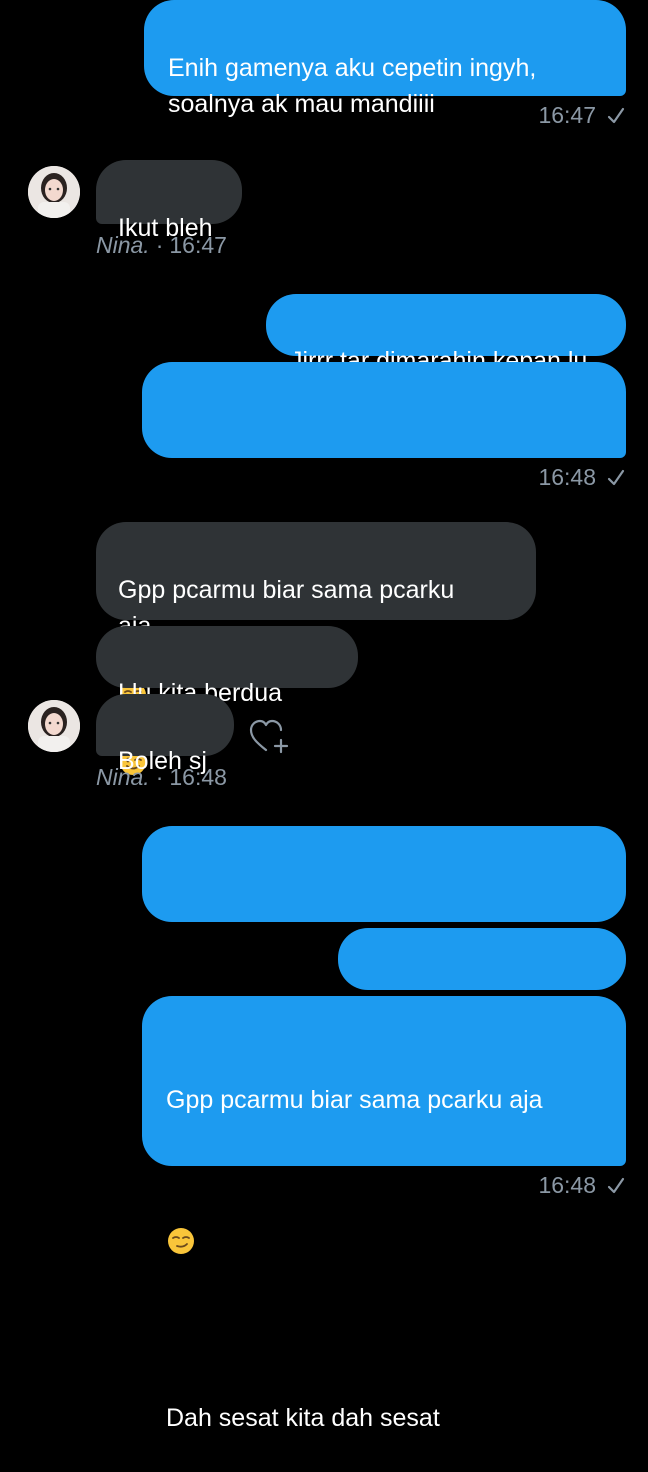 The image size is (648, 1472). What do you see at coordinates (165, 734) in the screenshot?
I see `incoming-message-bubble: Boleh sj` at bounding box center [165, 734].